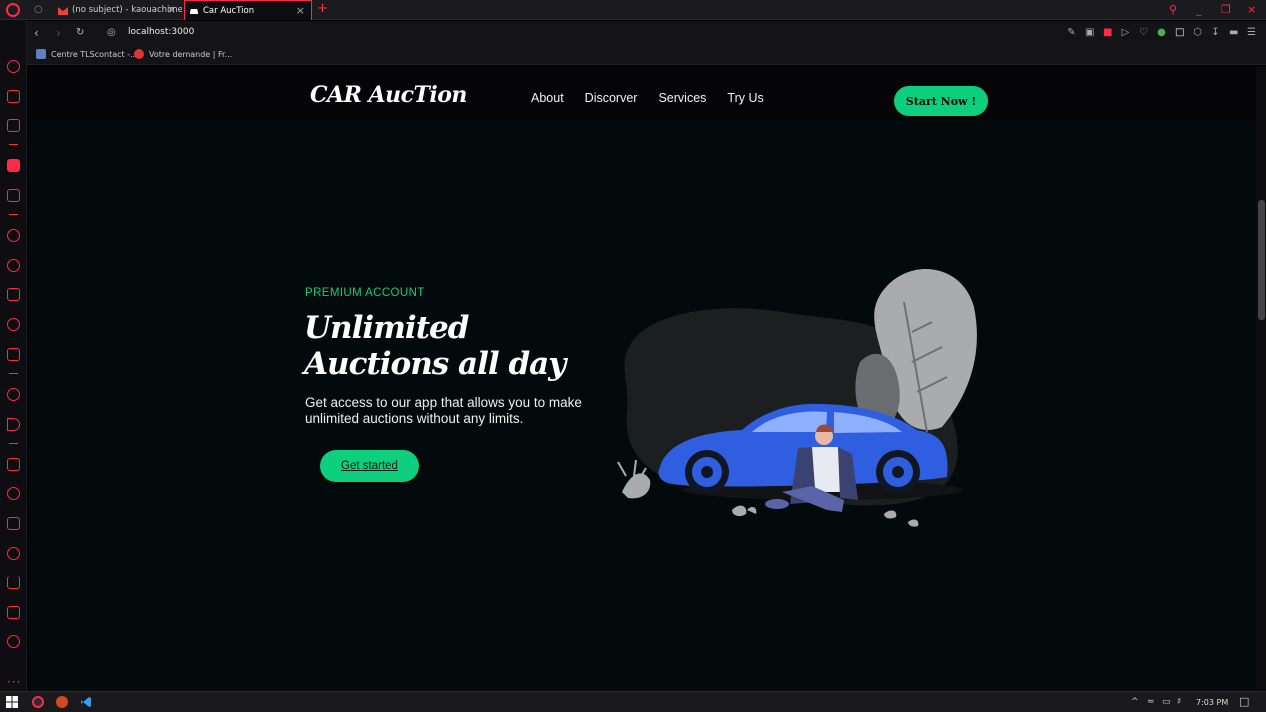 Image resolution: width=1266 pixels, height=712 pixels. I want to click on site-logo: CAR AucTion, so click(388, 95).